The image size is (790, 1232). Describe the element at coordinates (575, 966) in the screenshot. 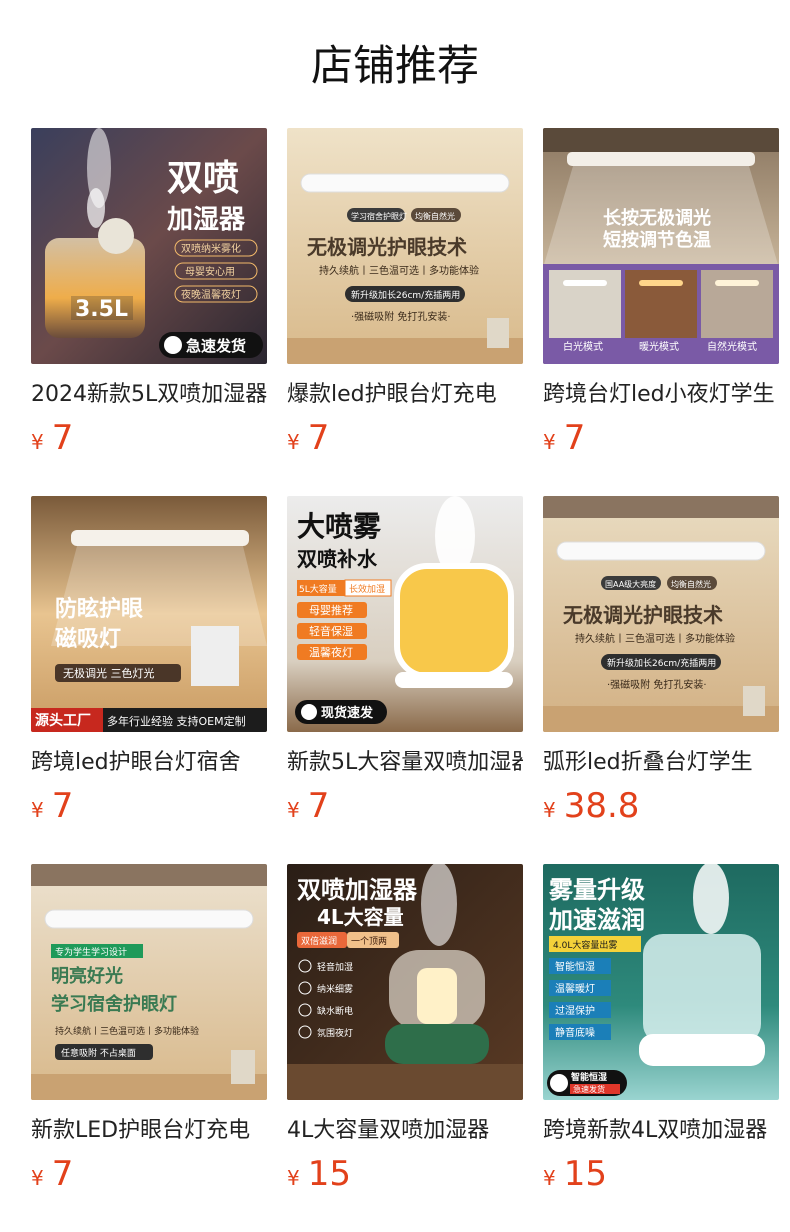

I see `image-feature: 智能恒湿` at that location.